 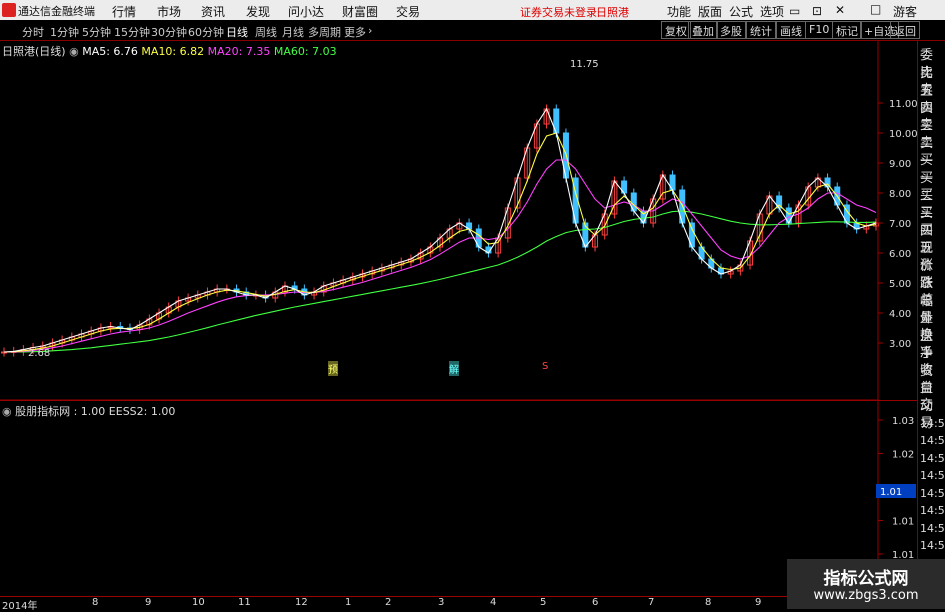 I want to click on time-axis: 2014年8910111212345678910, so click(x=440, y=604).